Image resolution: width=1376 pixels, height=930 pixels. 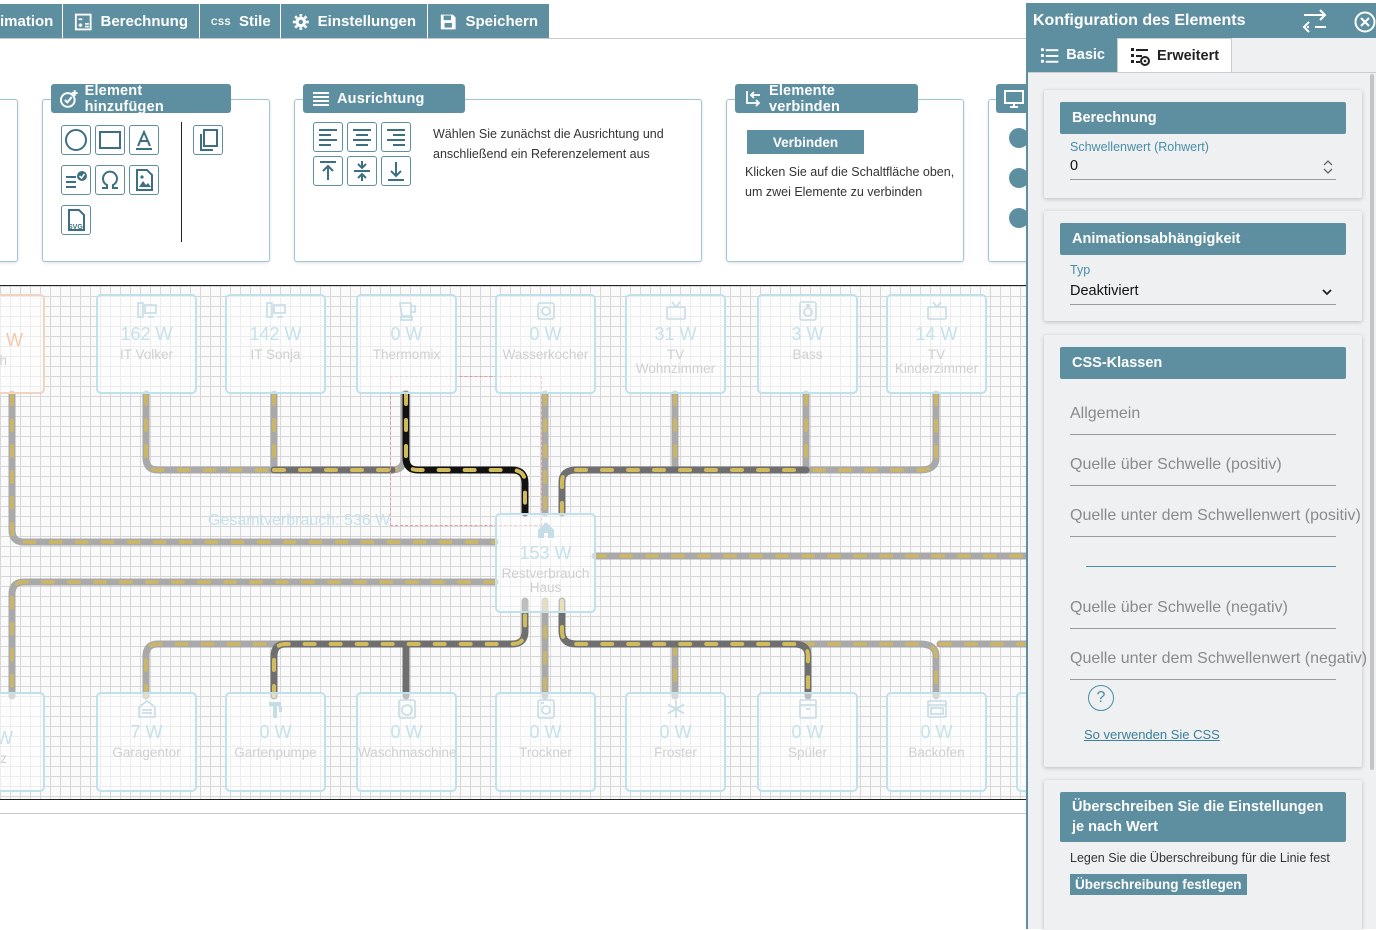 I want to click on device-card-gartenpumpe: 0 W Gartenpumpe, so click(x=275, y=742).